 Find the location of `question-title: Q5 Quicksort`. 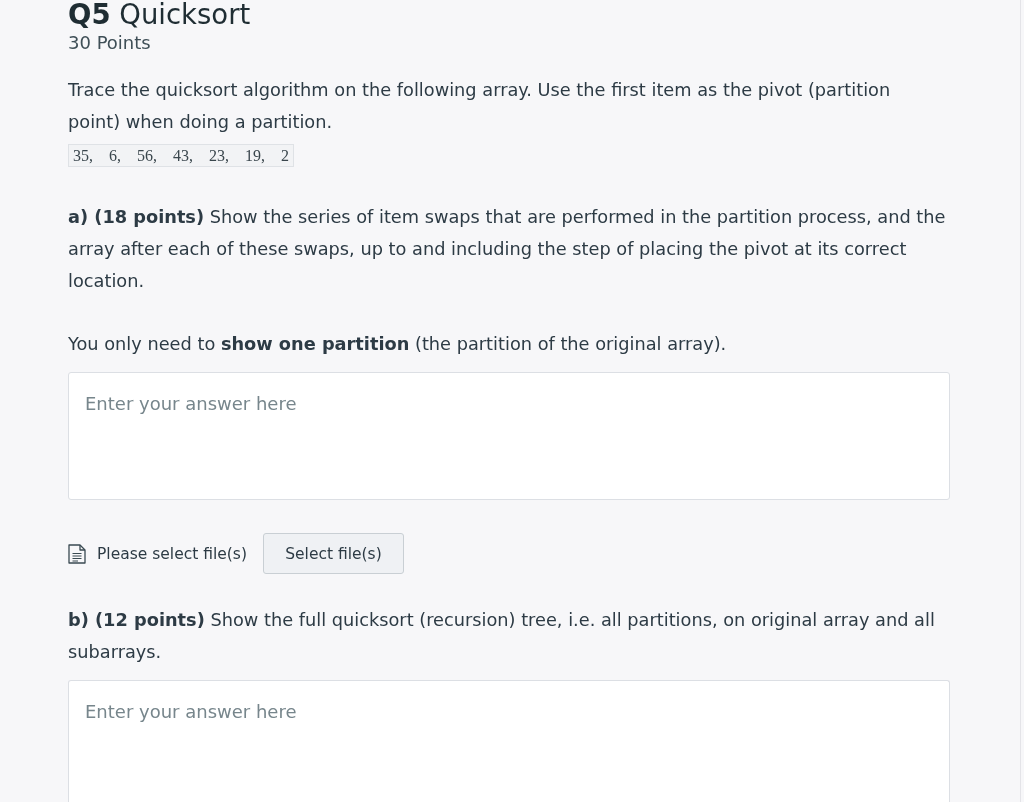

question-title: Q5 Quicksort is located at coordinates (159, 14).